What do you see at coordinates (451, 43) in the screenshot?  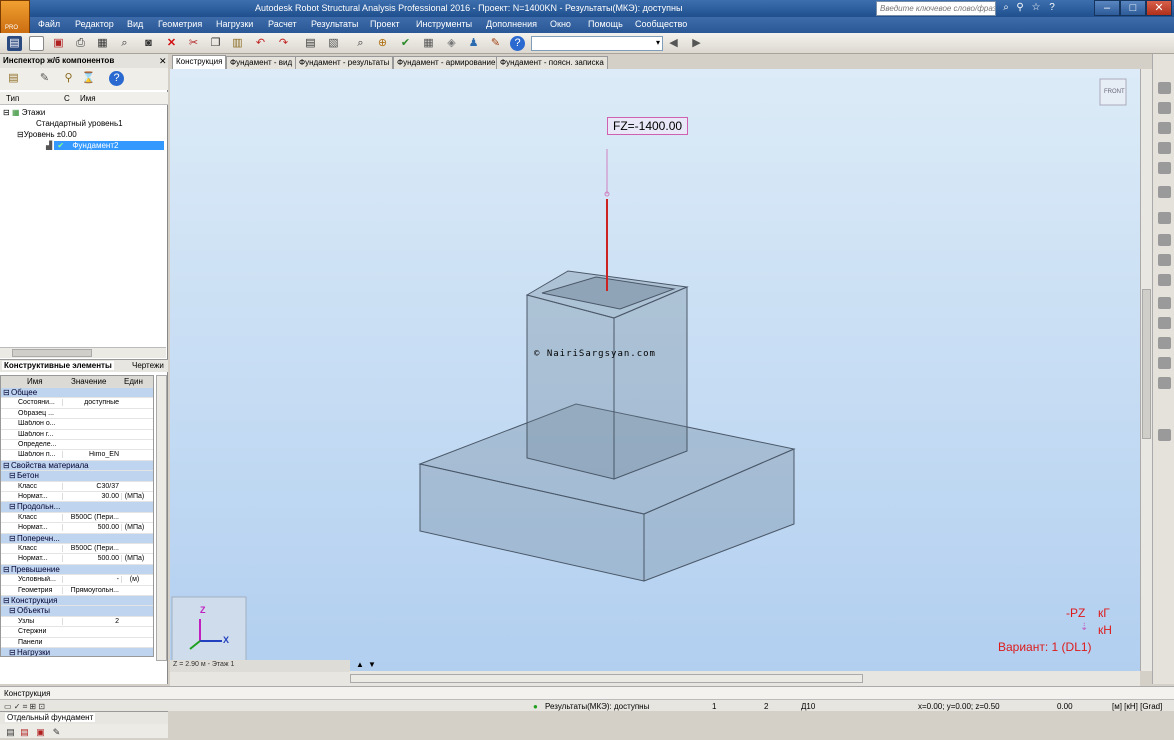 I see `model-icon: ◈` at bounding box center [451, 43].